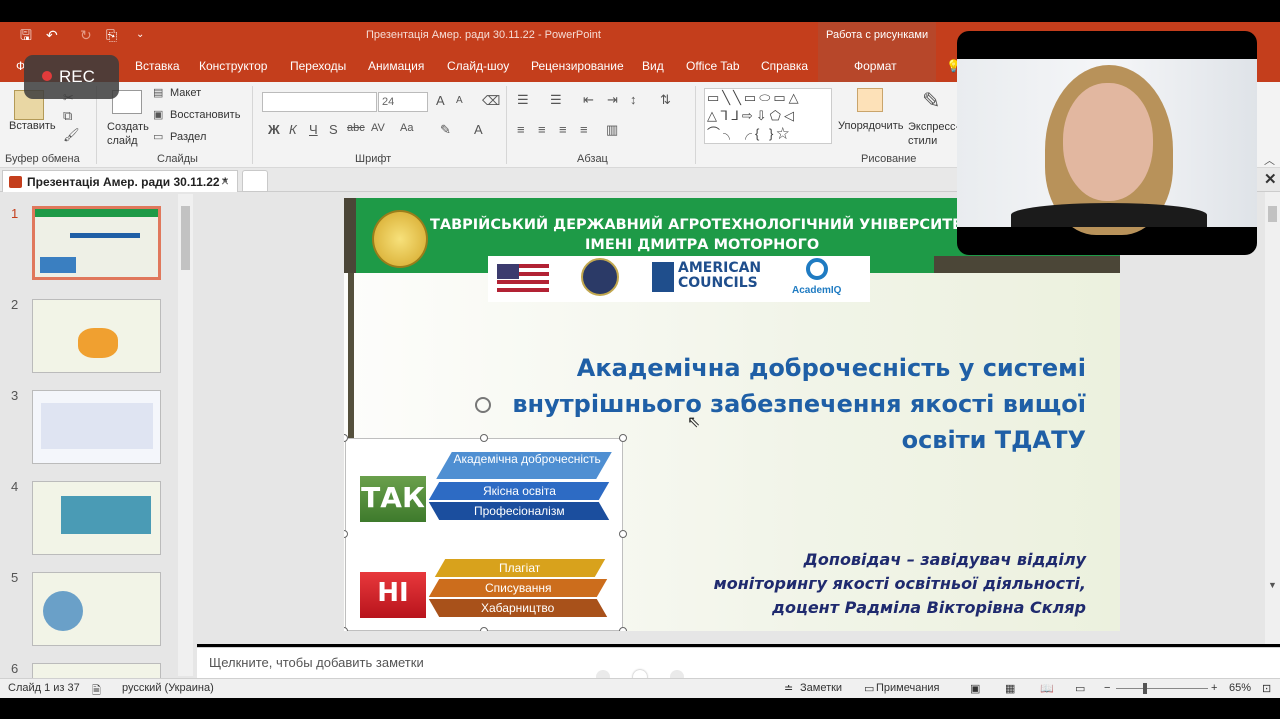 The height and width of the screenshot is (719, 1280). What do you see at coordinates (556, 100) in the screenshot?
I see `numbering-icon: ☰` at bounding box center [556, 100].